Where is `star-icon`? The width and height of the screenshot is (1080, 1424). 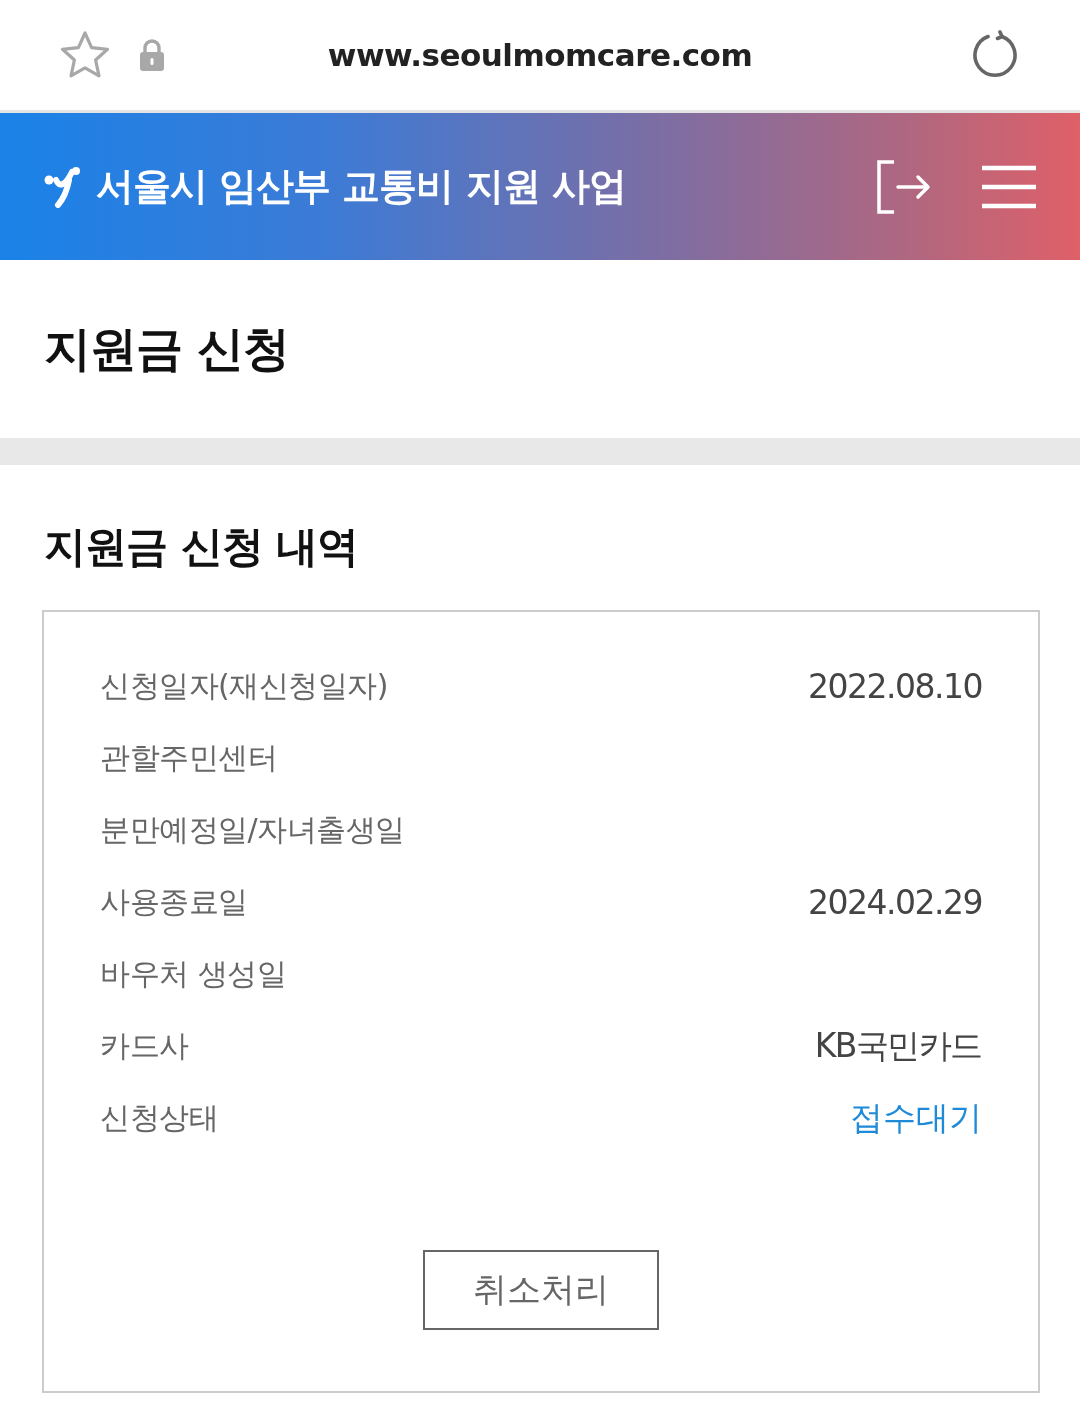
star-icon is located at coordinates (85, 55).